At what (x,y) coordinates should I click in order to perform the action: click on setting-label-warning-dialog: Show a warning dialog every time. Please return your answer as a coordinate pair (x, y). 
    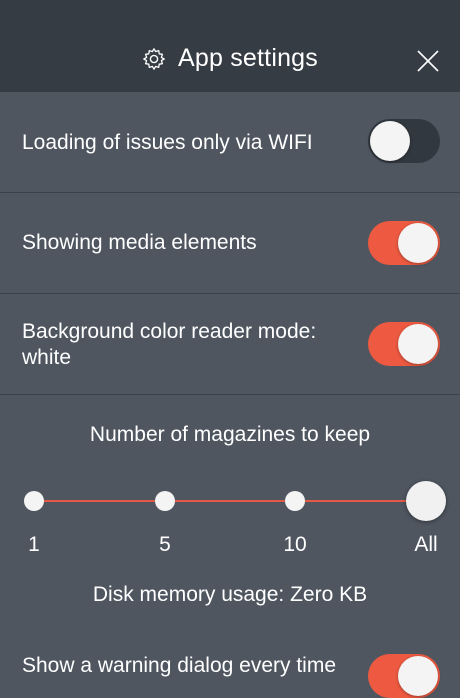
    Looking at the image, I should click on (179, 665).